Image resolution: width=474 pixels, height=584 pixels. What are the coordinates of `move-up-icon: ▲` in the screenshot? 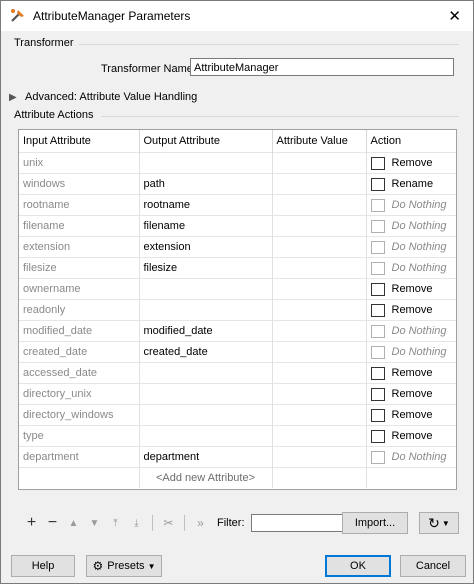 It's located at (73, 523).